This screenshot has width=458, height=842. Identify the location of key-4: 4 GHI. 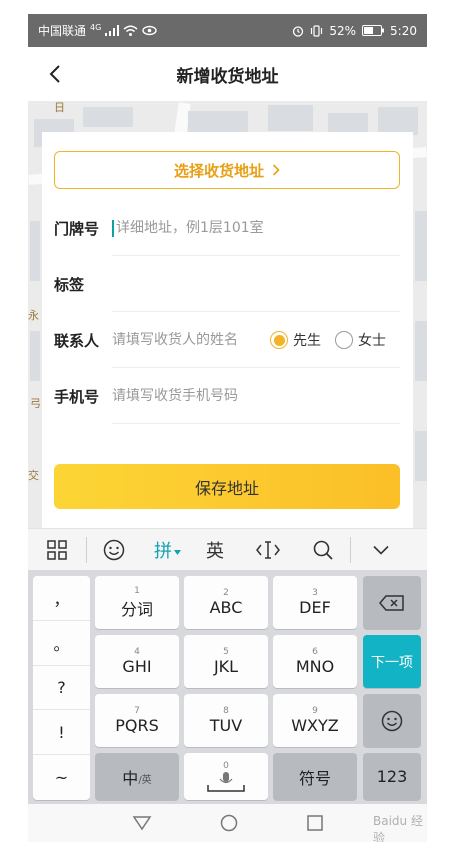
(137, 661).